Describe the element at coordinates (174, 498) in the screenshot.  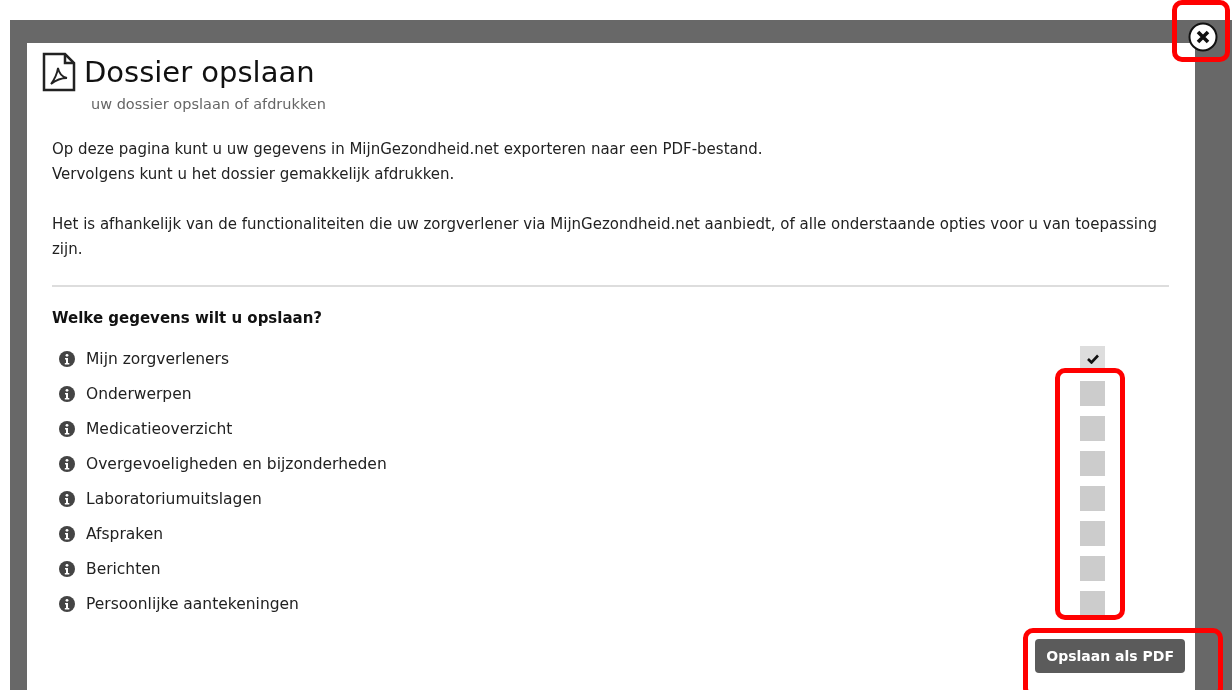
I see `option-label: Laboratoriumuitslagen` at that location.